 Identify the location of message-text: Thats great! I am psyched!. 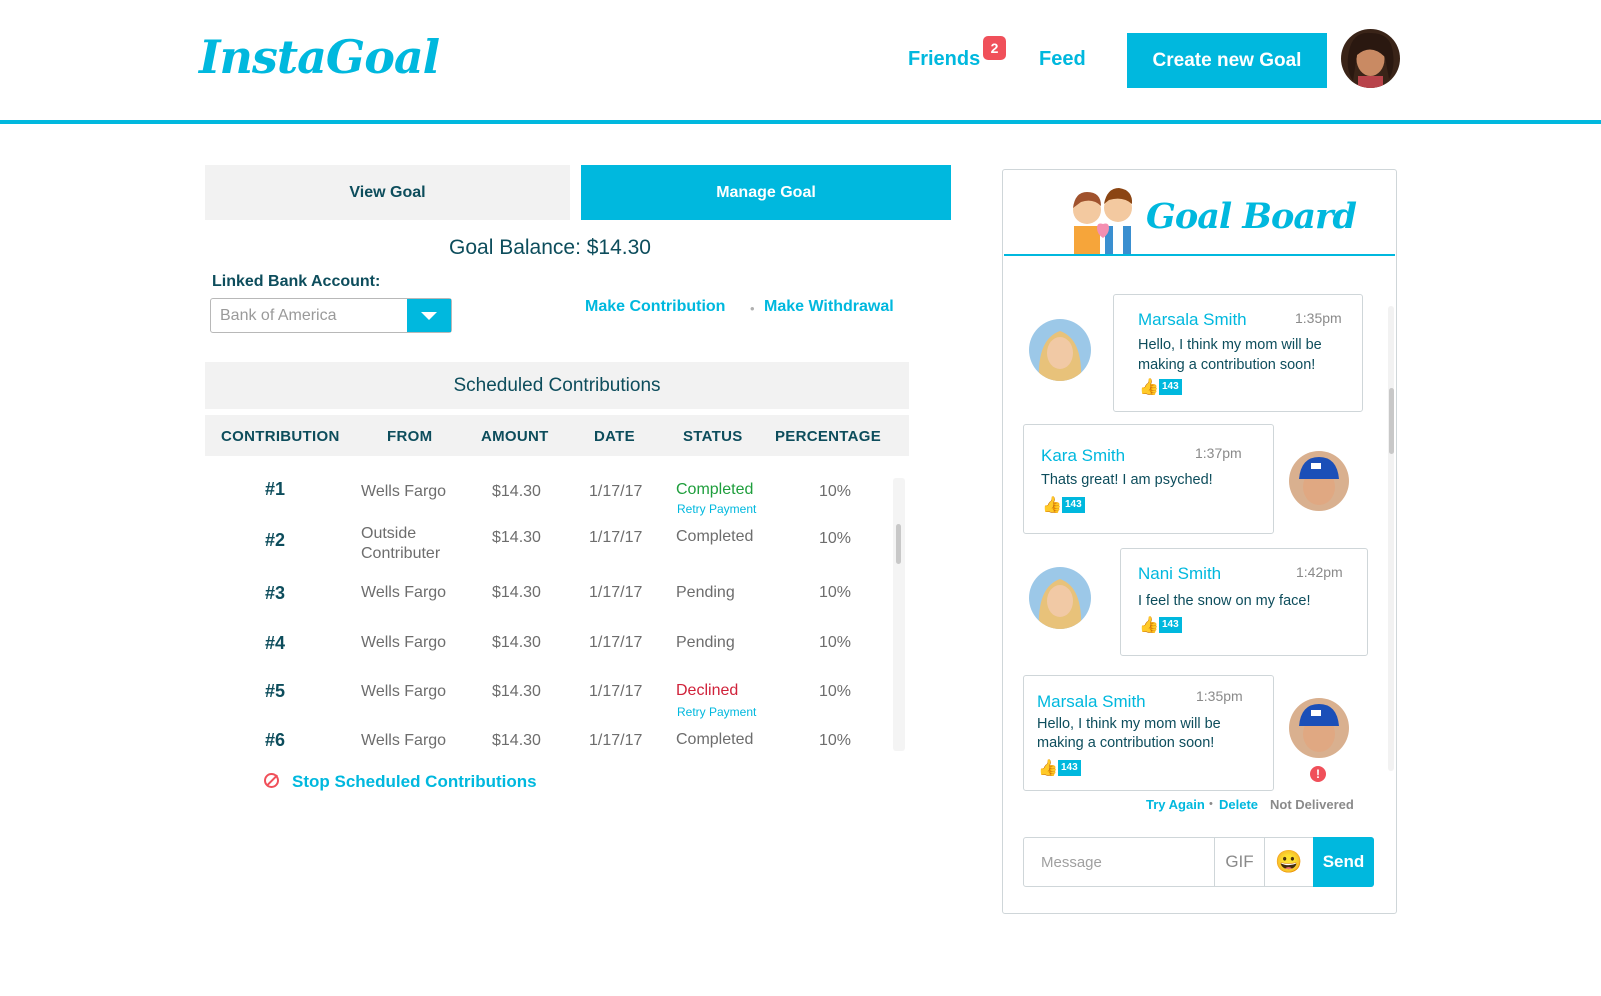
(1127, 480).